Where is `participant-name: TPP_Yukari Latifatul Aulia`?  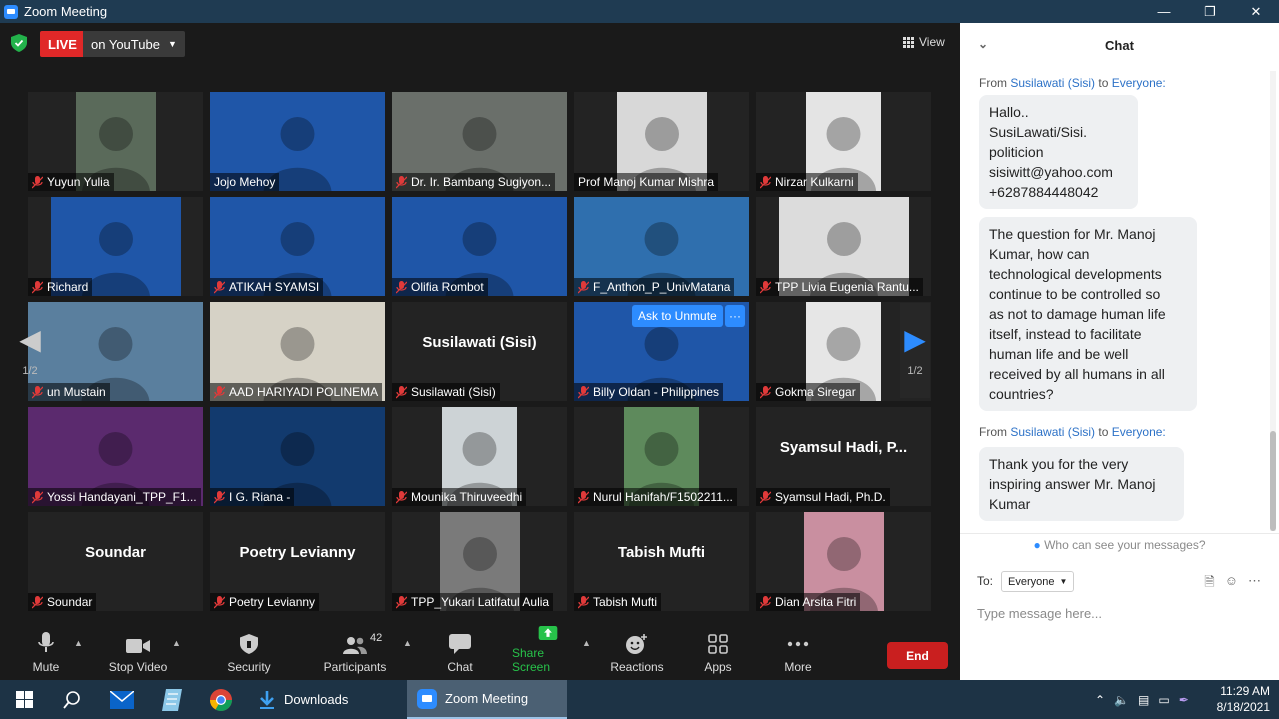 participant-name: TPP_Yukari Latifatul Aulia is located at coordinates (480, 602).